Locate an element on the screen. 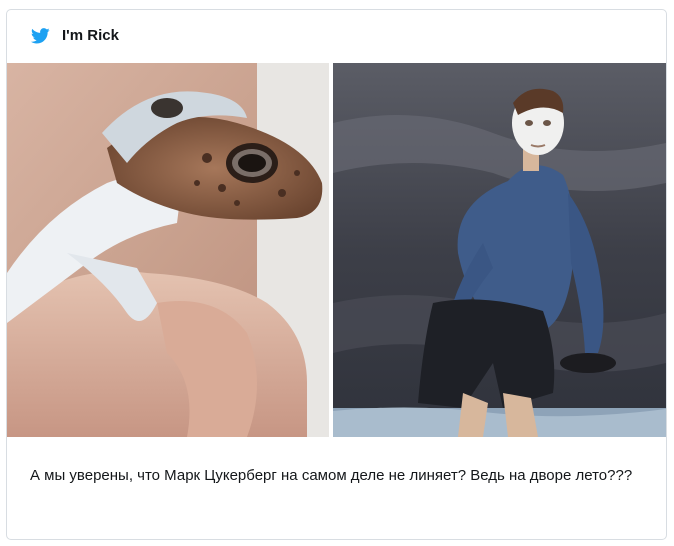 This screenshot has width=674, height=546. author-name: I'm Rick is located at coordinates (90, 35).